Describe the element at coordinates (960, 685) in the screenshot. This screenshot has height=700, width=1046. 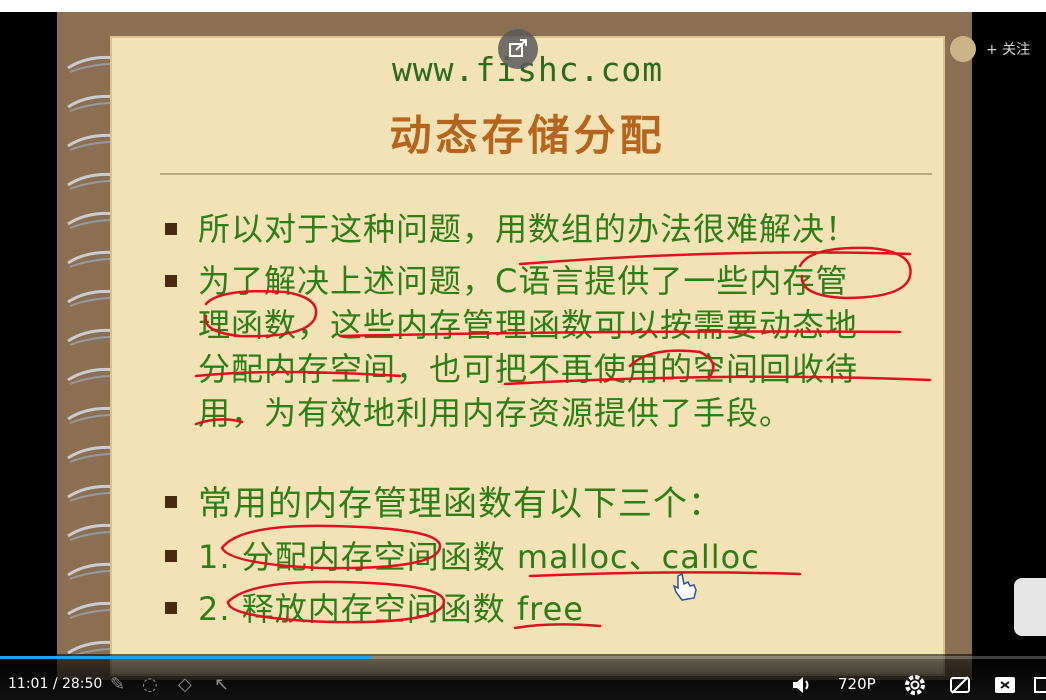
I see `danmaku-off-icon` at that location.